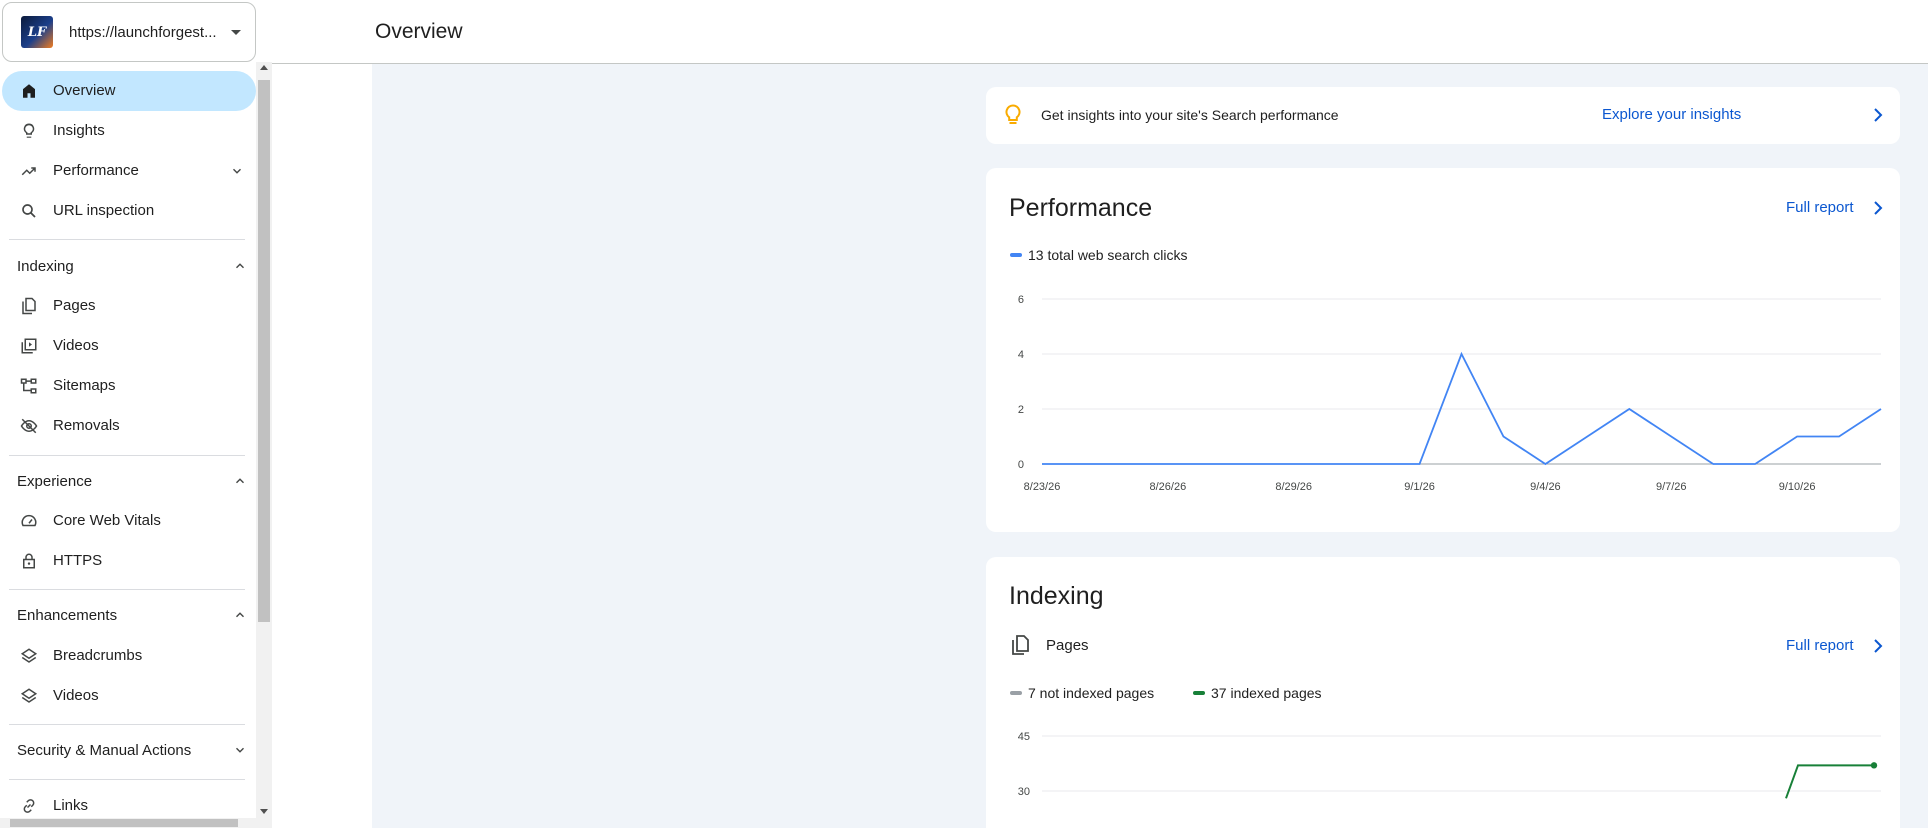 The image size is (1928, 828). Describe the element at coordinates (1293, 487) in the screenshot. I see `x-tick-label: 8/29/26` at that location.